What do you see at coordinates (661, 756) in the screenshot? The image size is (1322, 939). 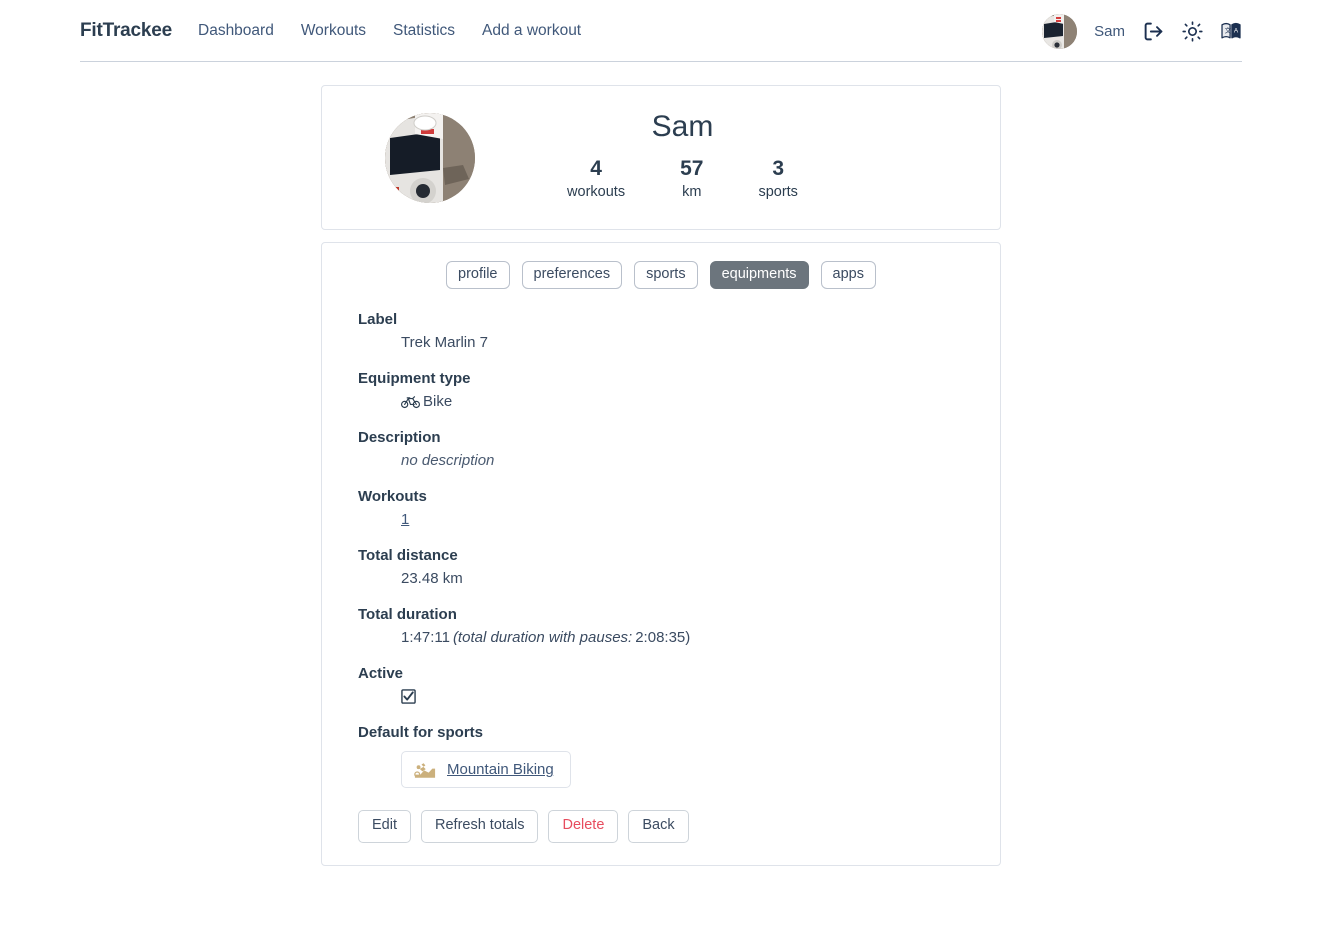 I see `field-default-for-sports: Default for sports Mountain Biking` at bounding box center [661, 756].